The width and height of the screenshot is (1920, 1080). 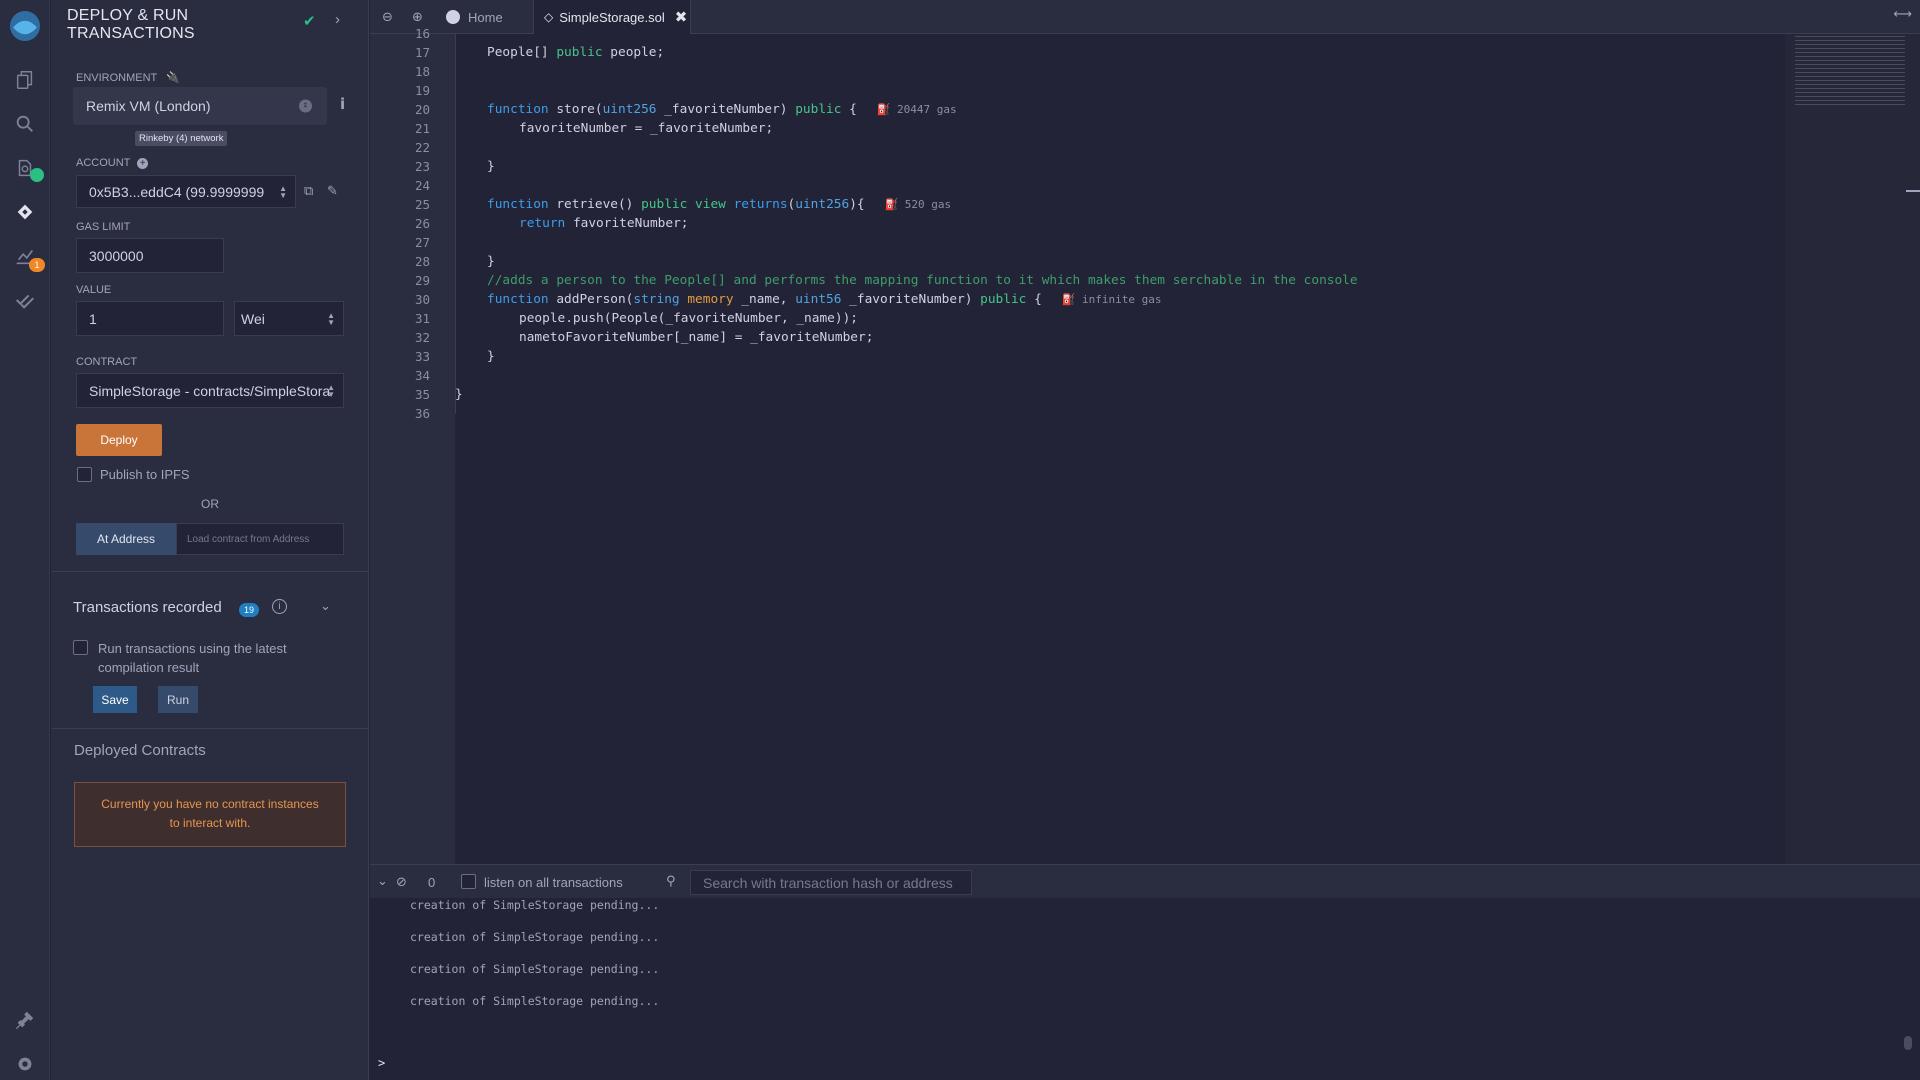 What do you see at coordinates (422, 318) in the screenshot?
I see `line-number: 31` at bounding box center [422, 318].